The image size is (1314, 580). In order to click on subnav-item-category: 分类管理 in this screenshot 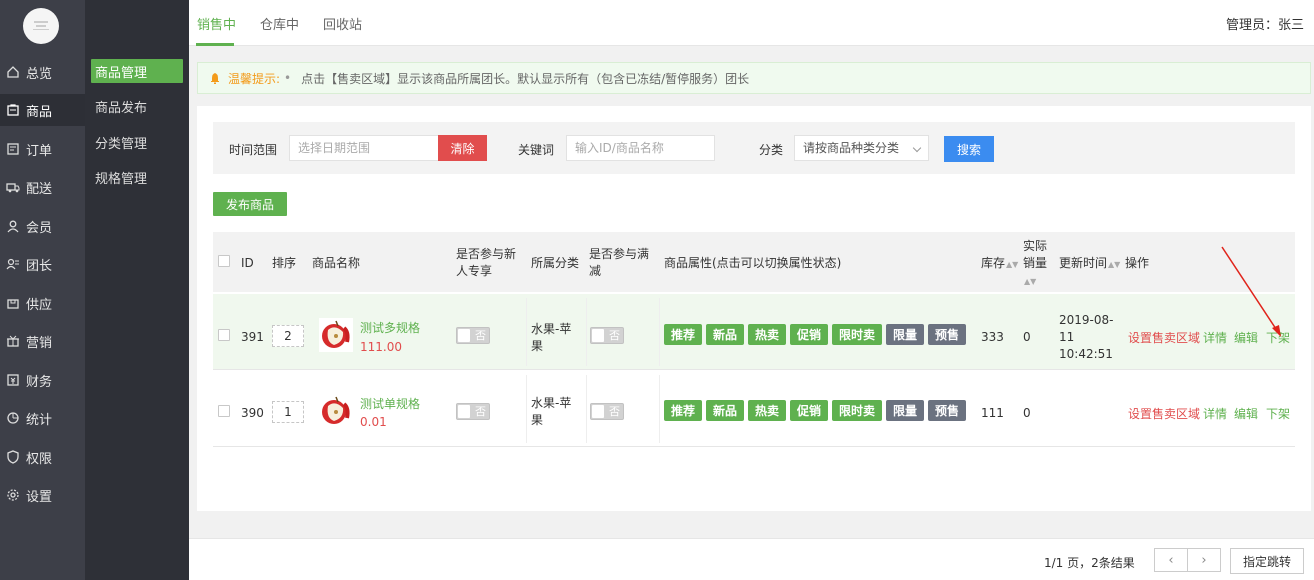, I will do `click(137, 142)`.